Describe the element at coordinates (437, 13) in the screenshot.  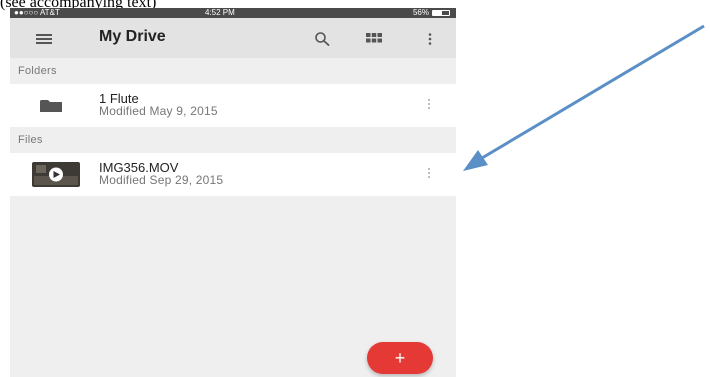
I see `battery-fill` at that location.